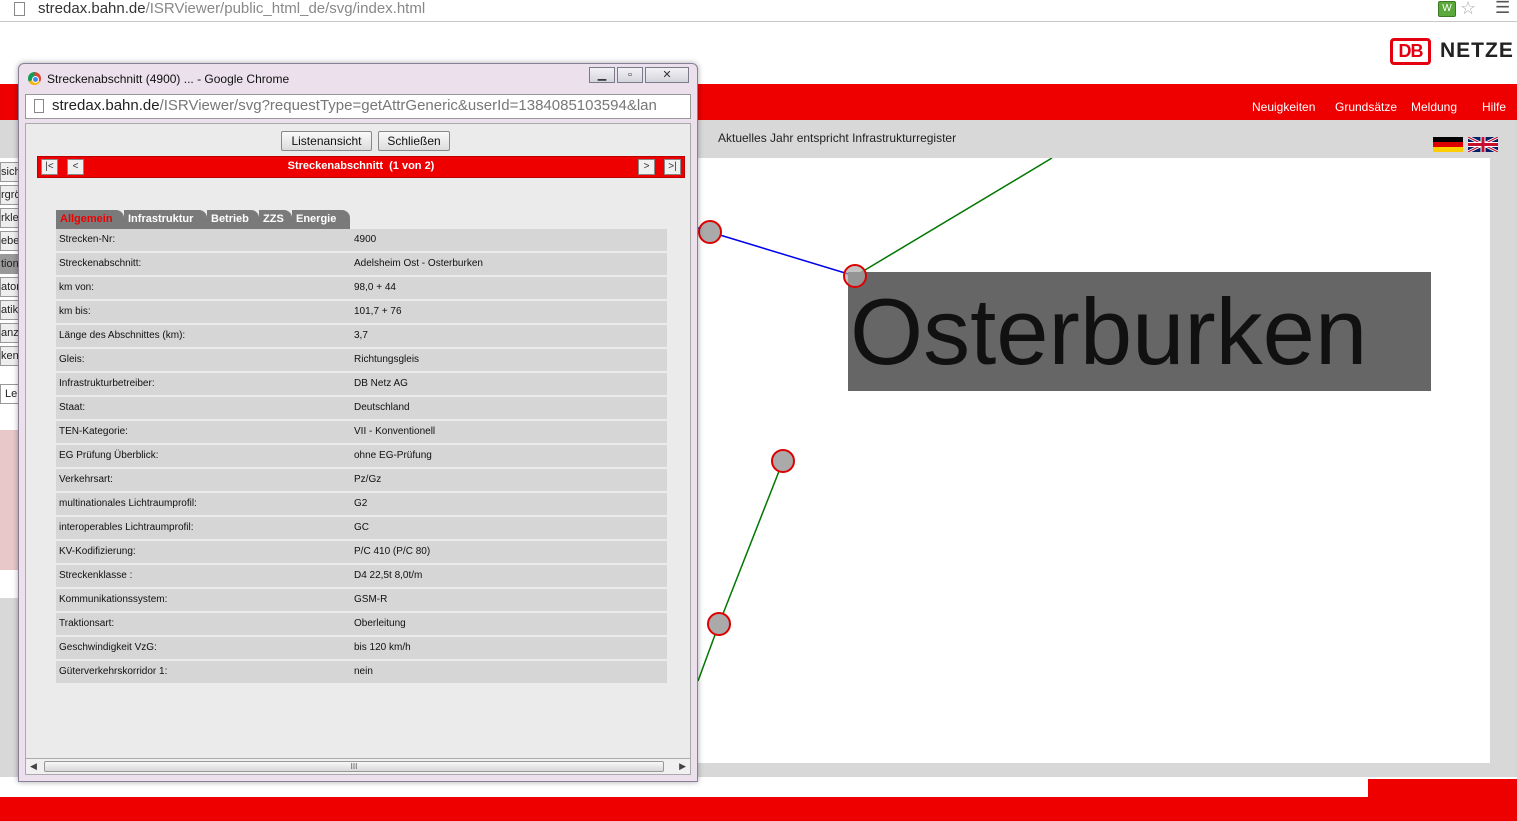 This screenshot has height=821, width=1517. I want to click on table-row: Strecken-Nr: 4900, so click(361, 240).